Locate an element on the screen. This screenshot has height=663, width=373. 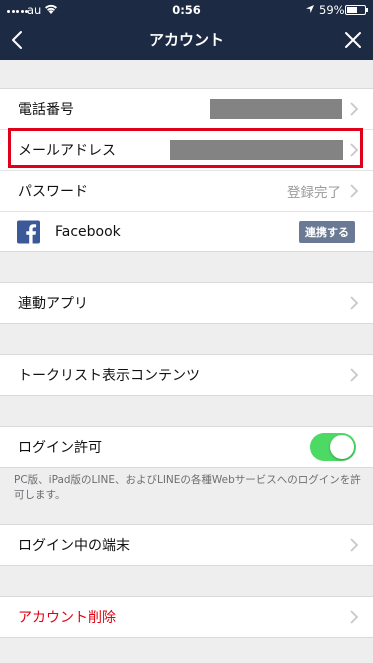
phone-value-redacted is located at coordinates (276, 109).